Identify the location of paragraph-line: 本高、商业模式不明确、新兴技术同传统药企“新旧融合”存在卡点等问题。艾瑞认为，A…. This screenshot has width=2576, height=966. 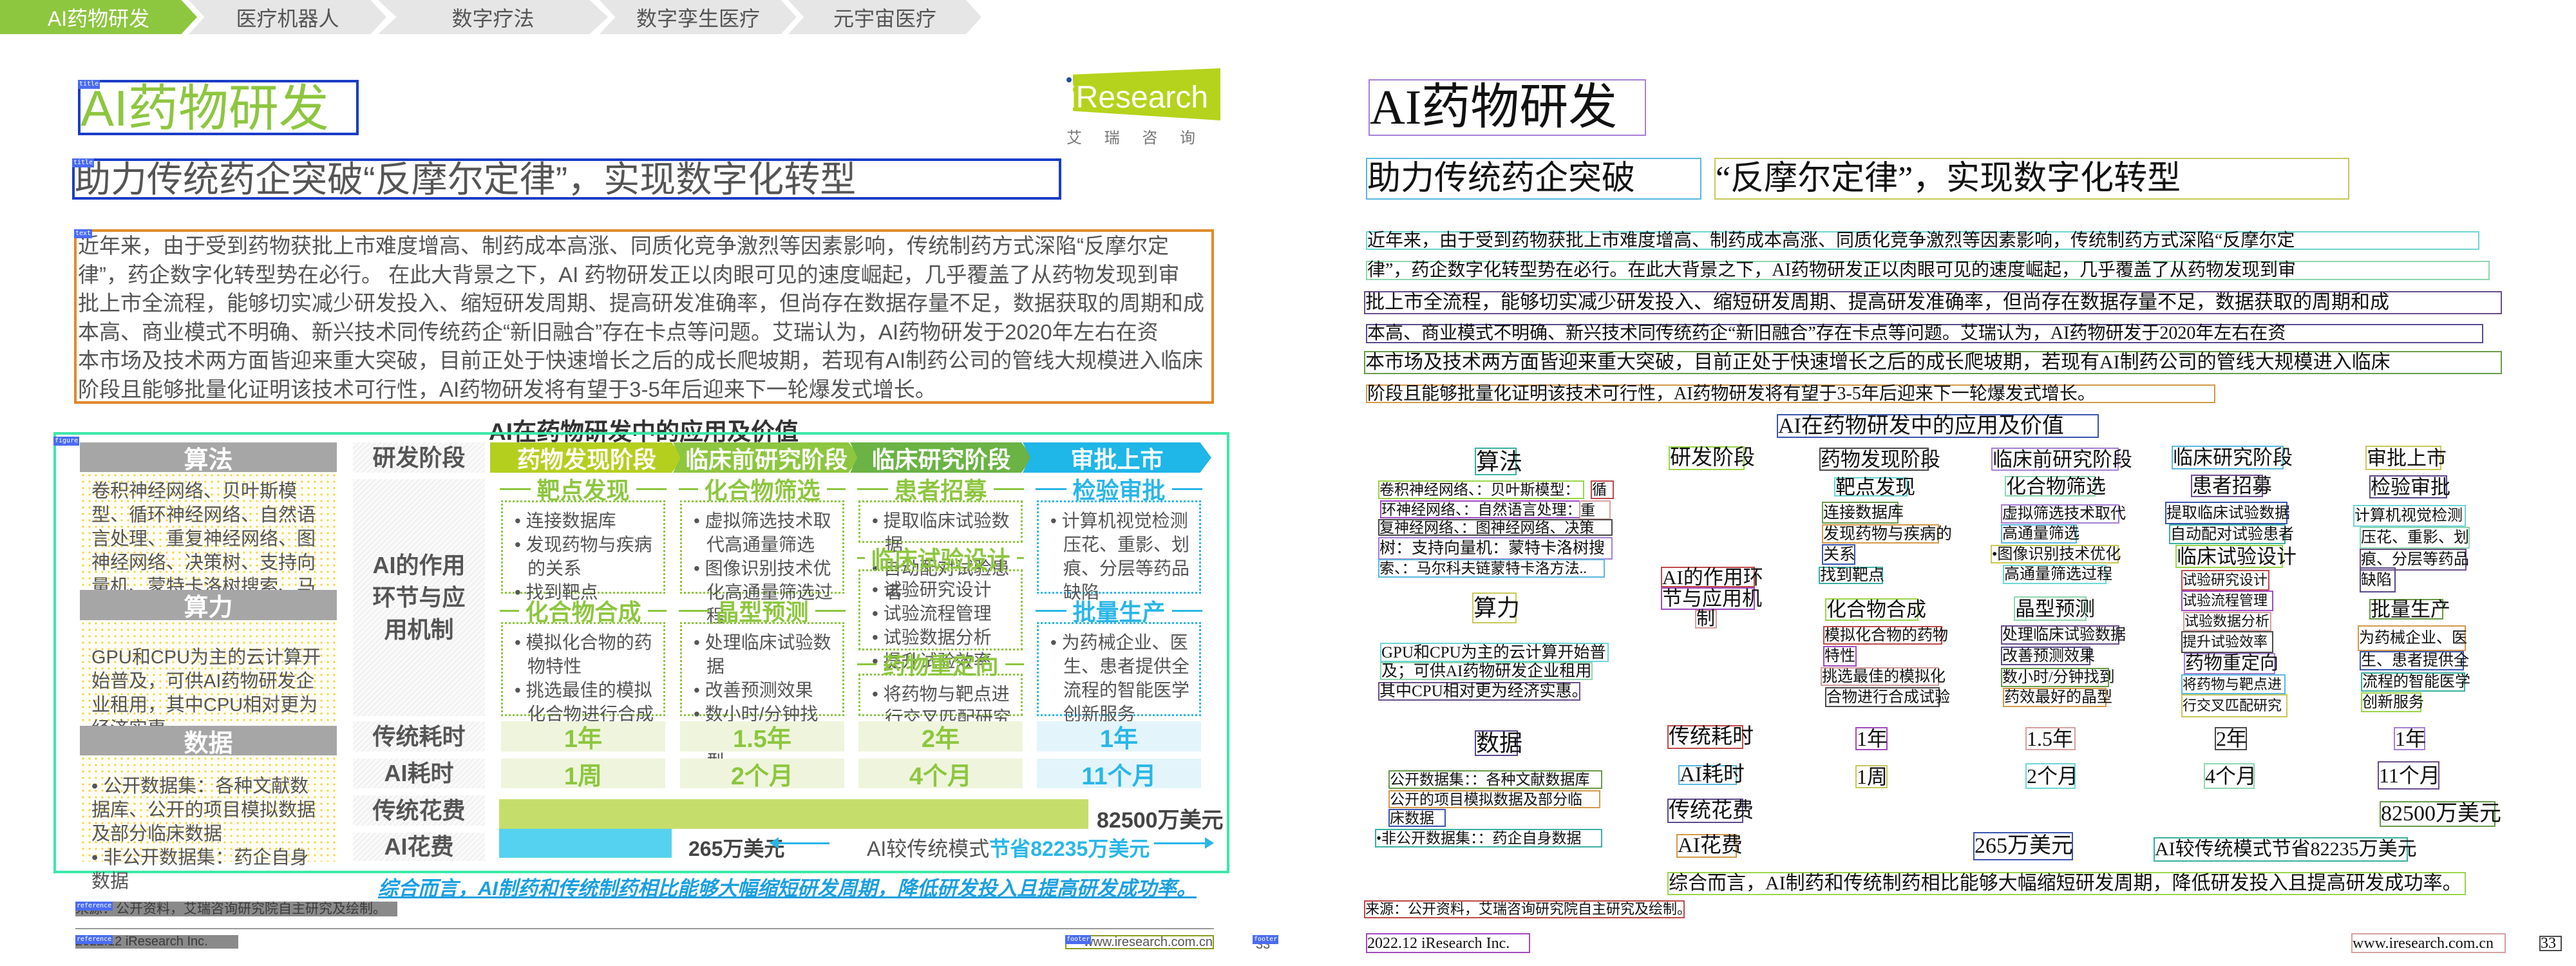
(619, 332).